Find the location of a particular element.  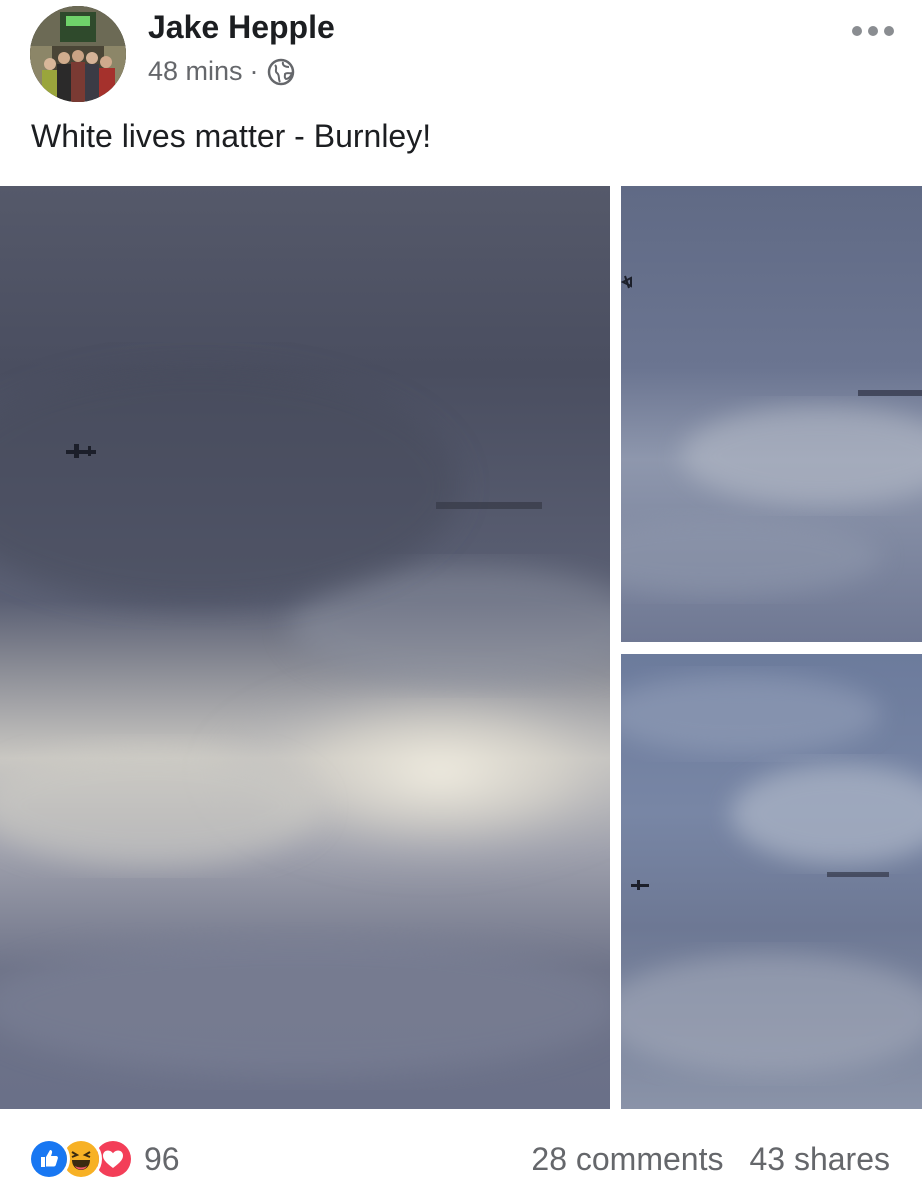

globe-icon is located at coordinates (281, 72).